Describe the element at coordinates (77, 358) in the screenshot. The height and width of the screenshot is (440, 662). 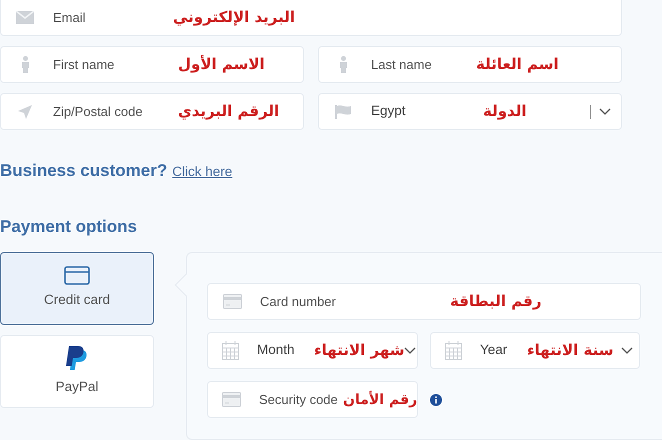
I see `paypal-logo-icon` at that location.